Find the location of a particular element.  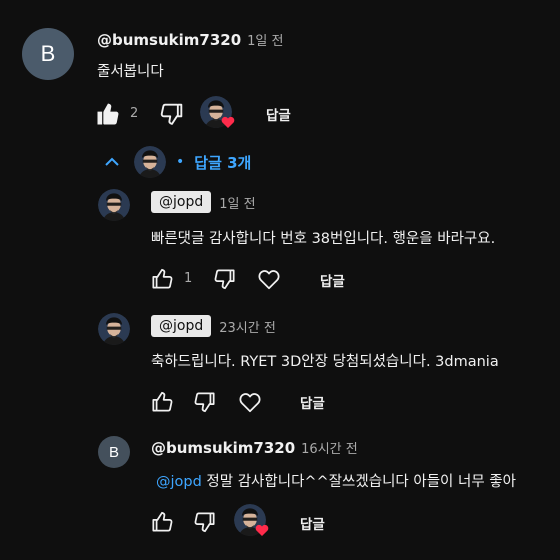

comment-header: @bumsukim7320 1일 전 is located at coordinates (190, 39).